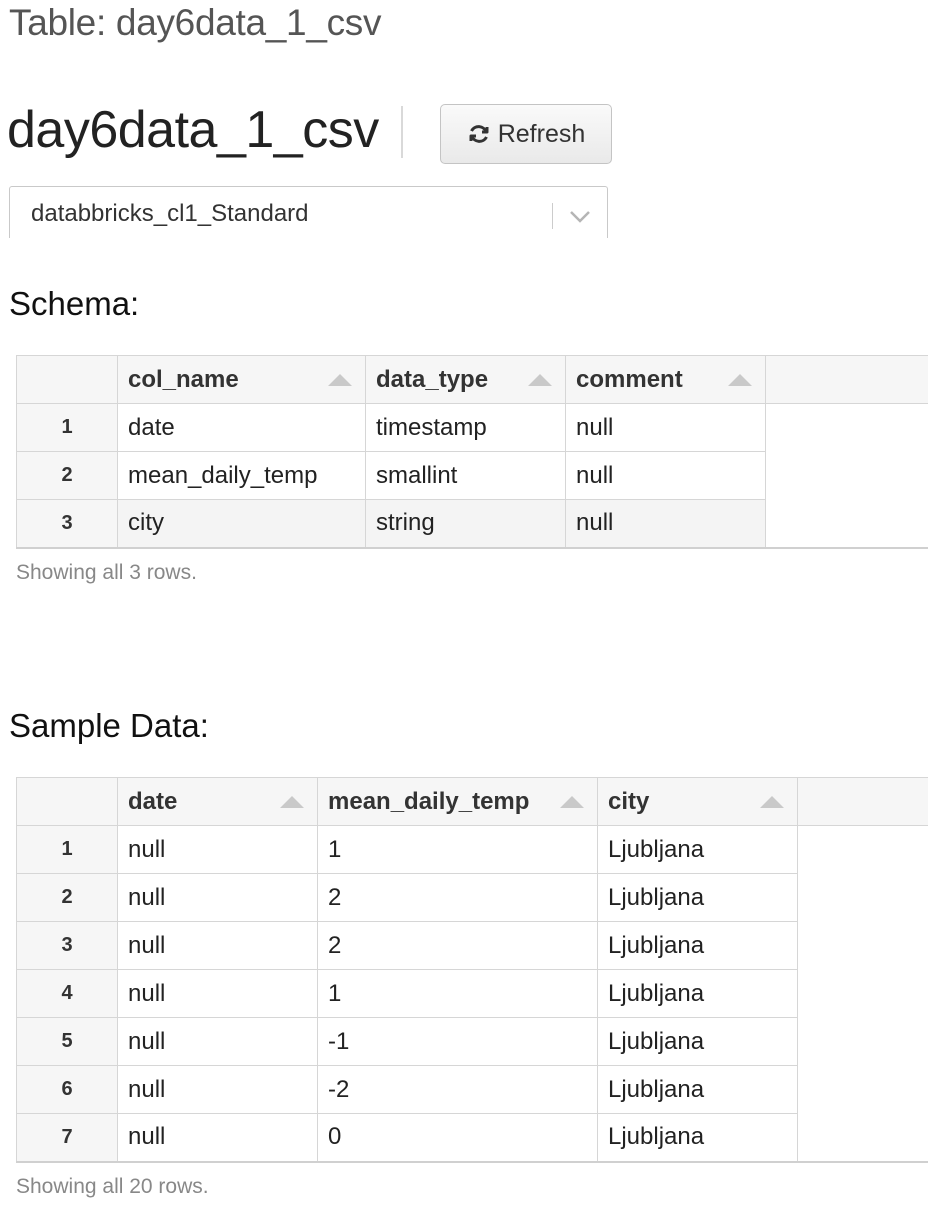  What do you see at coordinates (183, 379) in the screenshot?
I see `column-header-label: col_name` at bounding box center [183, 379].